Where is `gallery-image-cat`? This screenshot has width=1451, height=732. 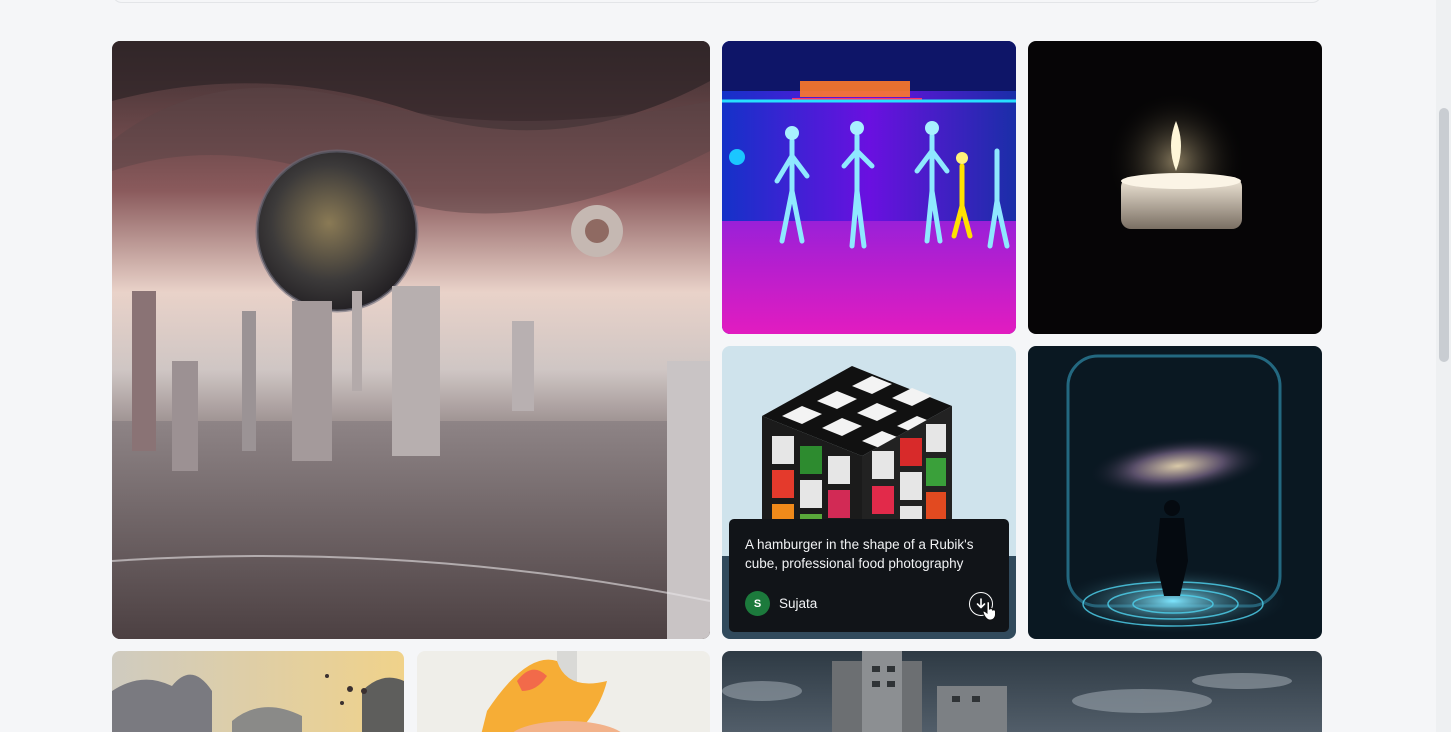 gallery-image-cat is located at coordinates (563, 691).